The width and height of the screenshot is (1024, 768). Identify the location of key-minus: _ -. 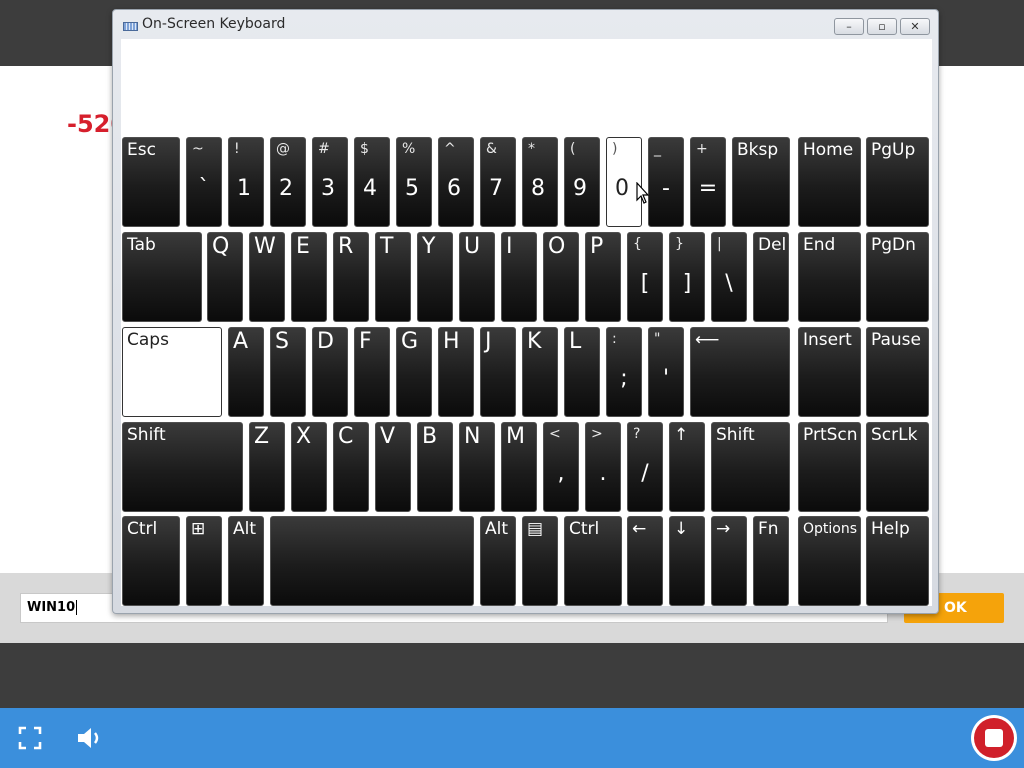
(666, 182).